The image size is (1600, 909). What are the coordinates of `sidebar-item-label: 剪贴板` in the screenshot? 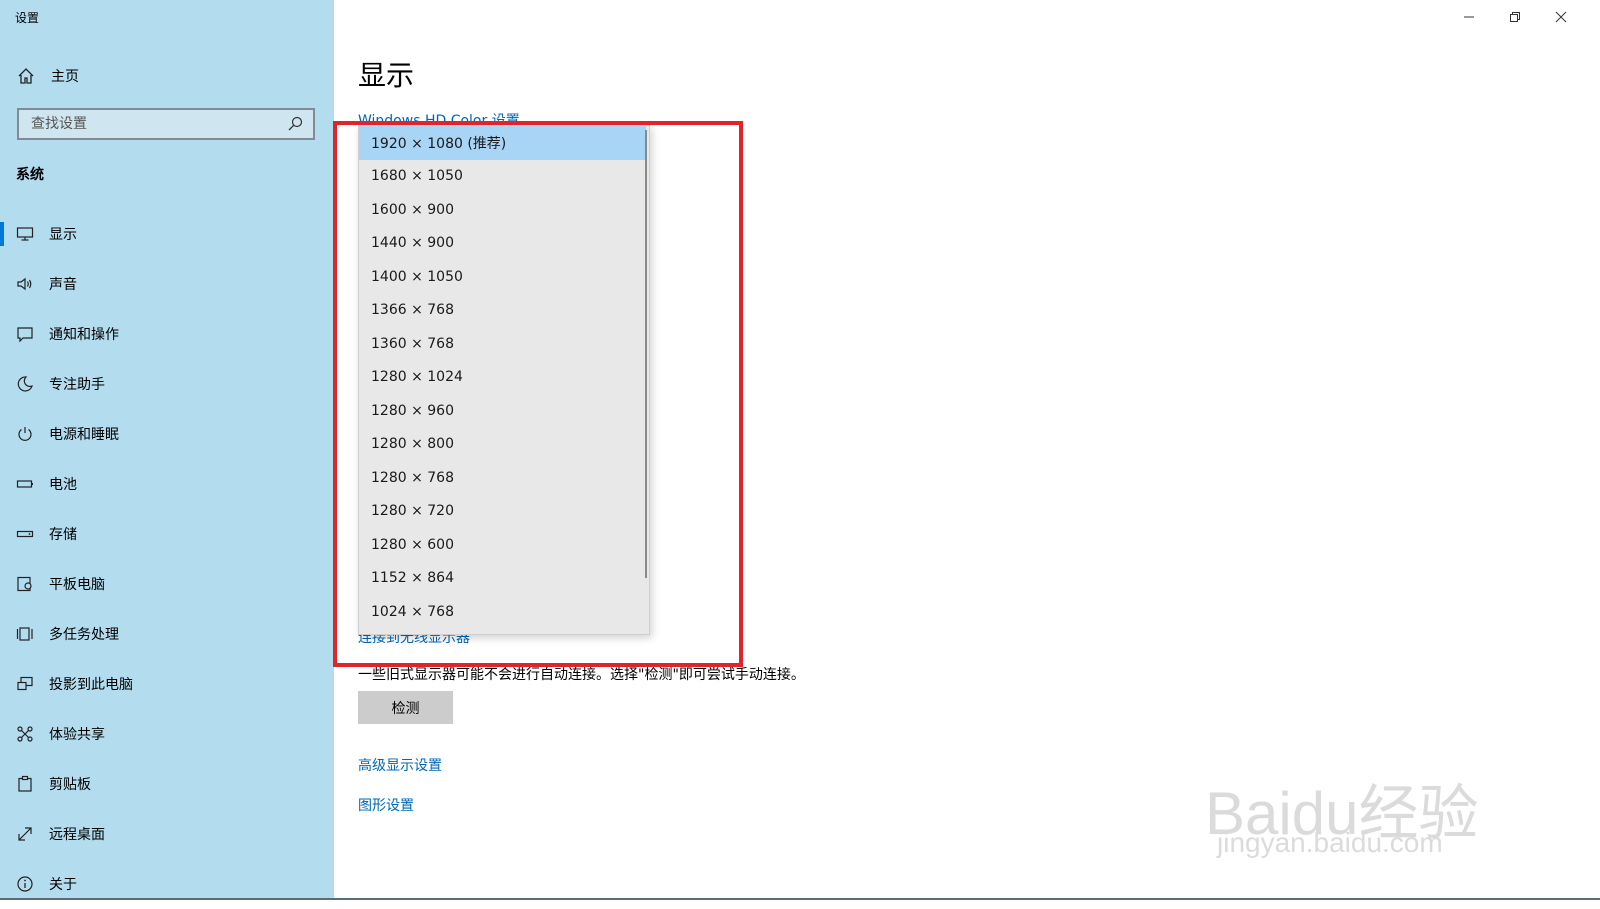 It's located at (70, 785).